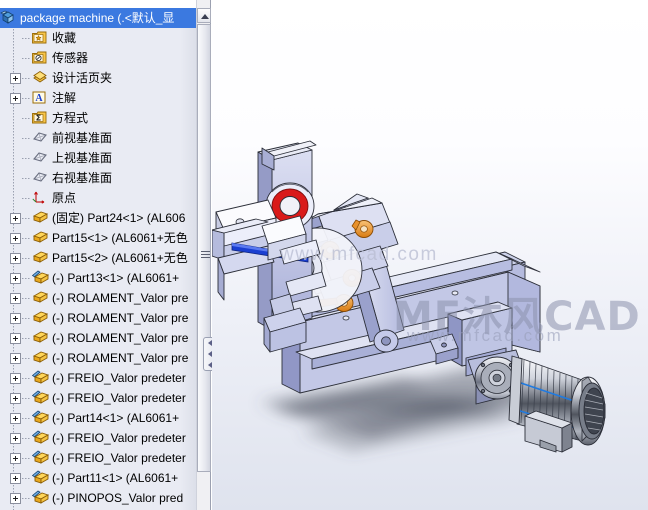 The height and width of the screenshot is (510, 648). I want to click on tree-node: (-) Part14<1> (AL6061+, so click(98, 418).